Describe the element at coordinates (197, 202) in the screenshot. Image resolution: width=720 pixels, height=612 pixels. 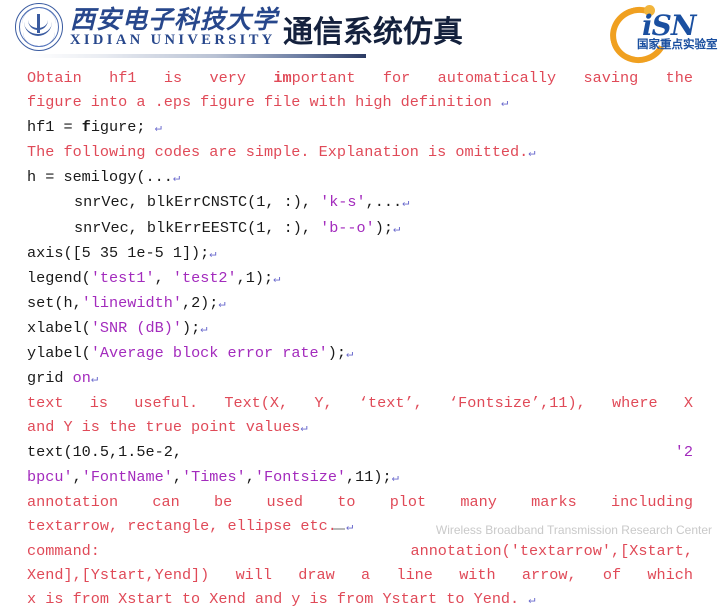
I see `text-segment: snrVec, blkErrCNSTC(1, :),` at that location.